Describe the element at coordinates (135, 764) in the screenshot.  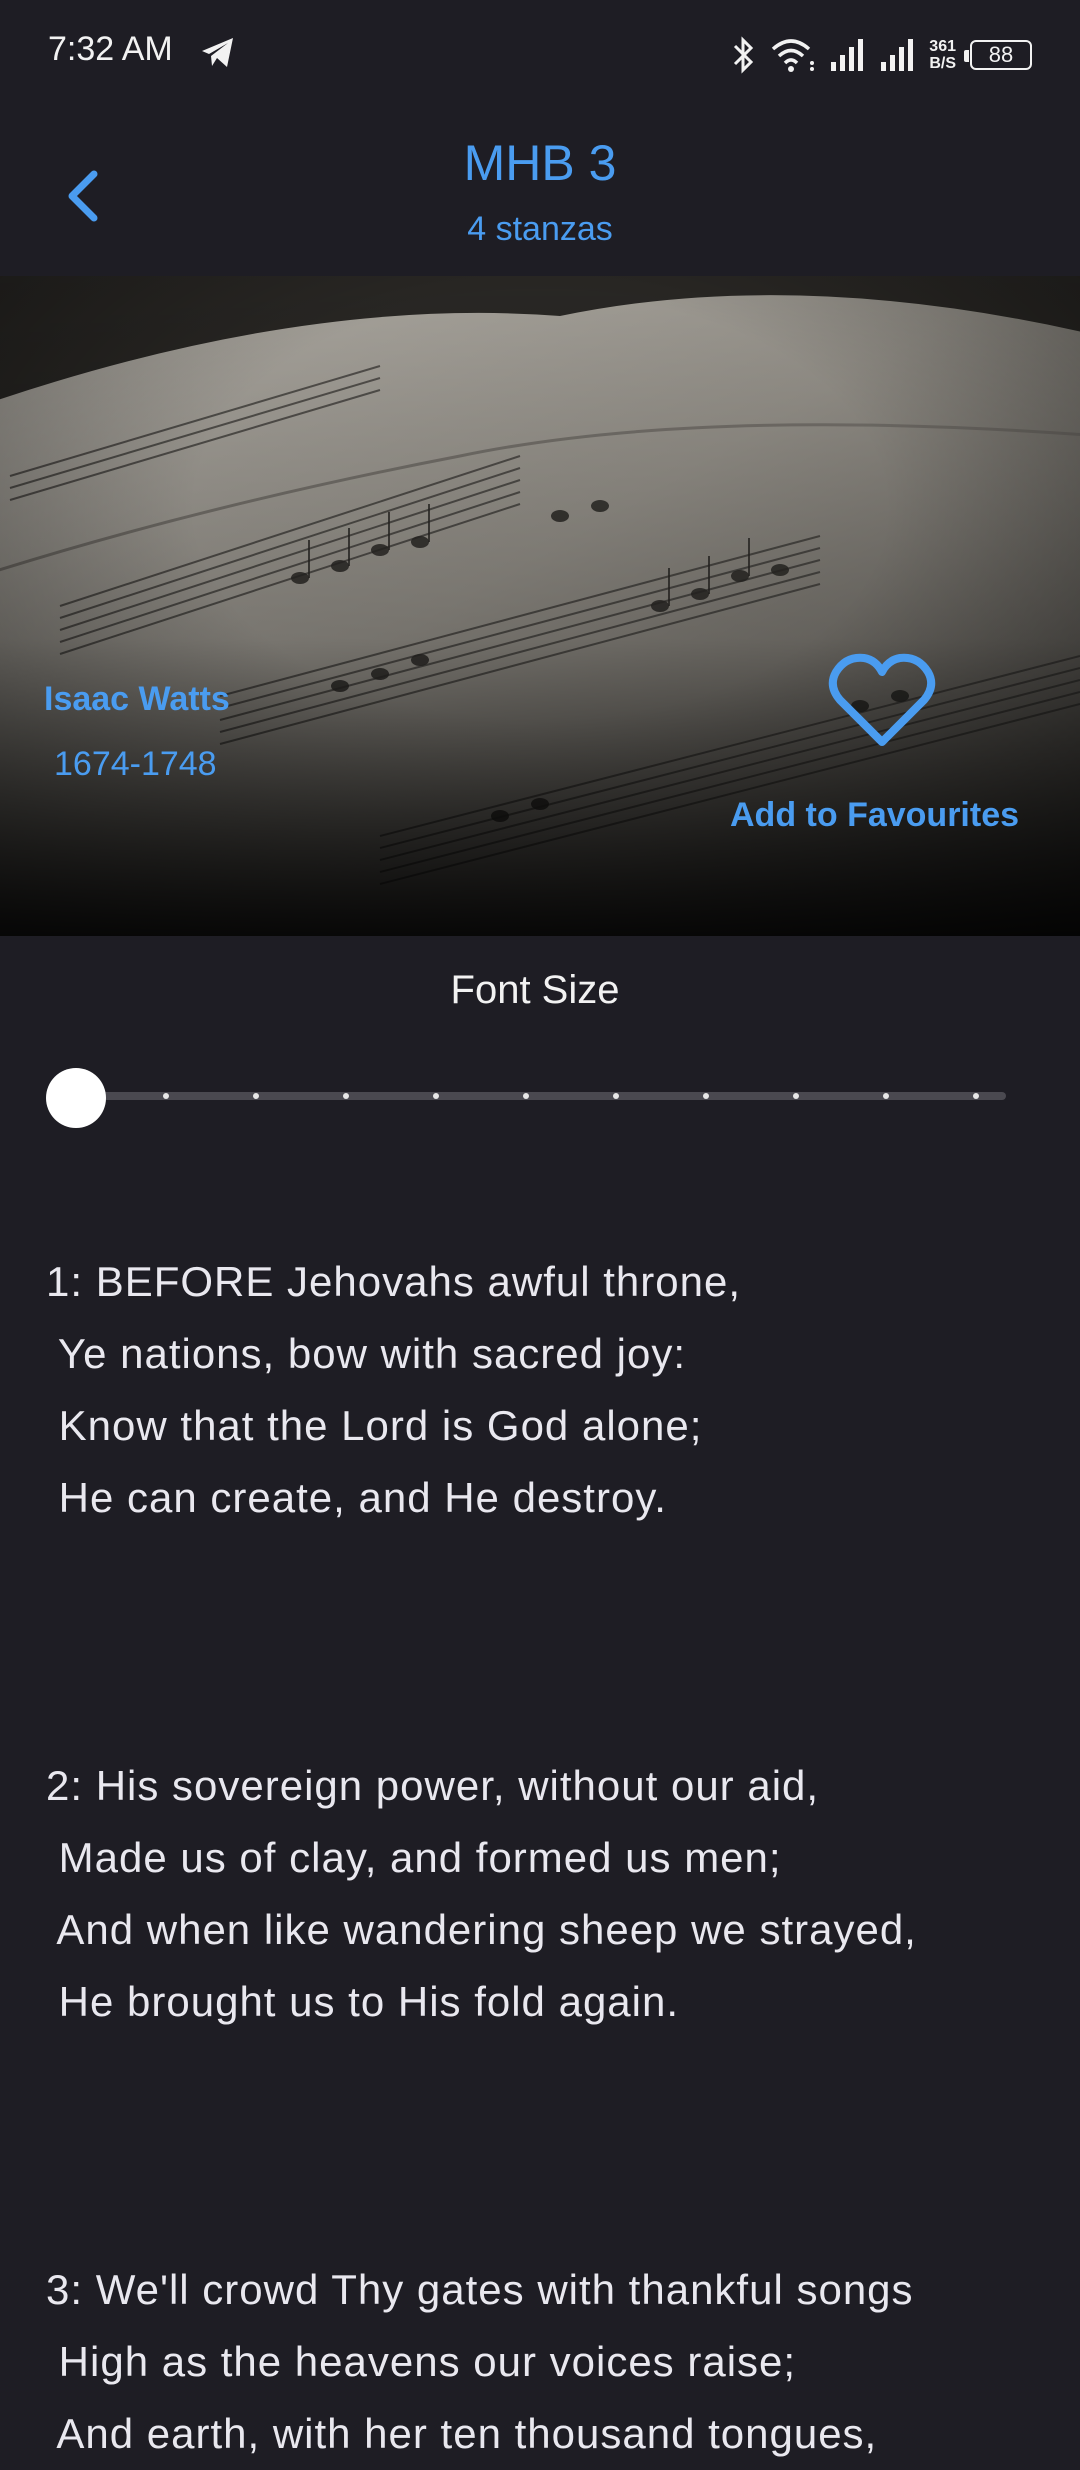
I see `author-years: 1674-1748` at that location.